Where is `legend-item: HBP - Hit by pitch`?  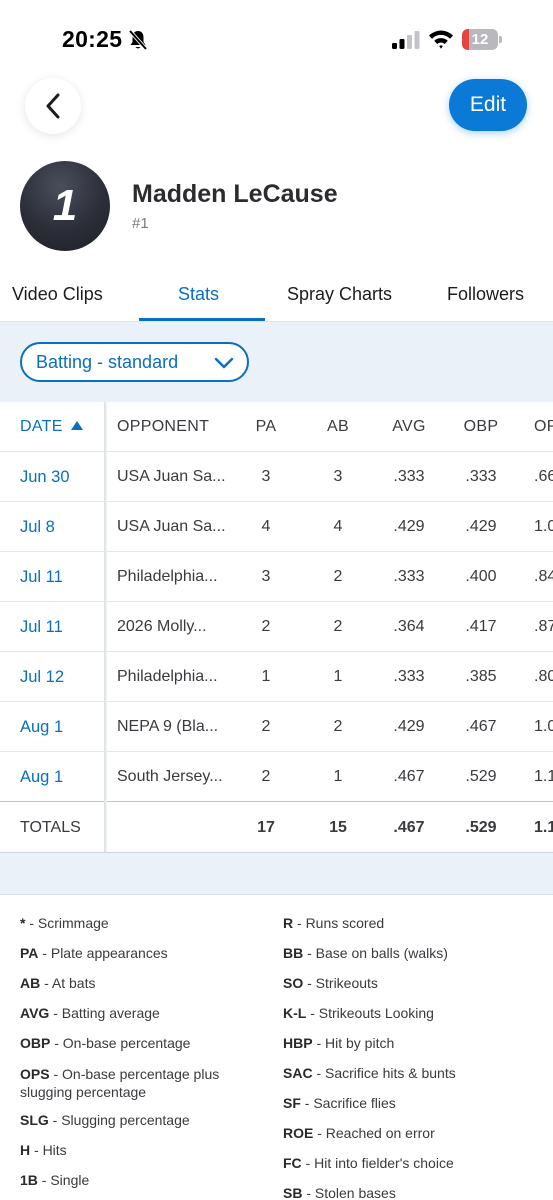
legend-item: HBP - Hit by pitch is located at coordinates (339, 1043).